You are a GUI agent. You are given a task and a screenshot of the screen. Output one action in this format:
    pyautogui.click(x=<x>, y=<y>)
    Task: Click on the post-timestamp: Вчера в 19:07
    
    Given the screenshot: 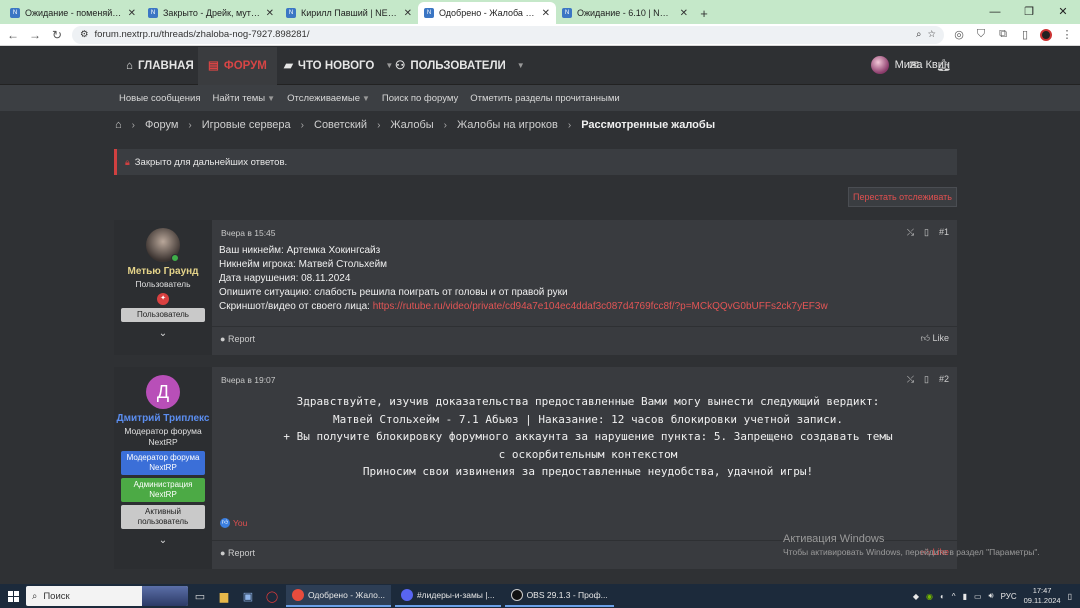 What is the action you would take?
    pyautogui.click(x=248, y=380)
    